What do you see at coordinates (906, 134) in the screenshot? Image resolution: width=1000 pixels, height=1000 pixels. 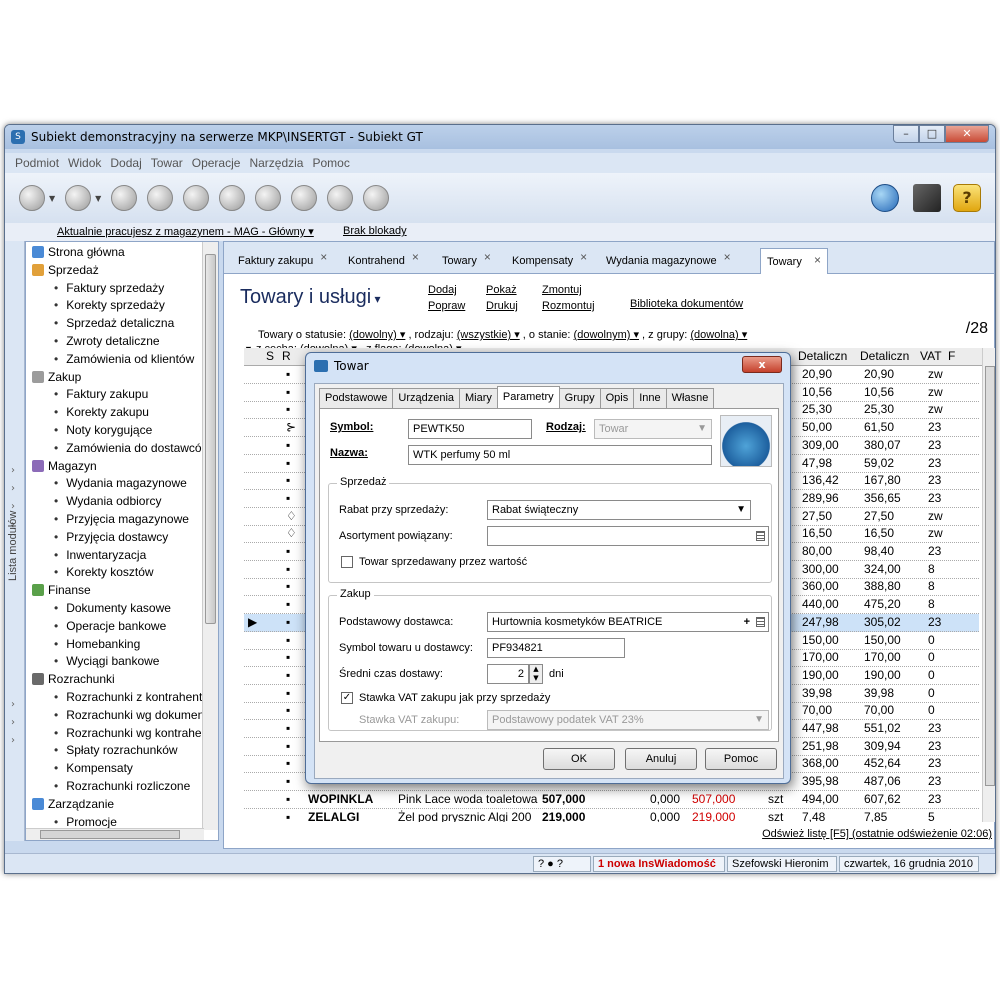 I see `minimize-button: –` at bounding box center [906, 134].